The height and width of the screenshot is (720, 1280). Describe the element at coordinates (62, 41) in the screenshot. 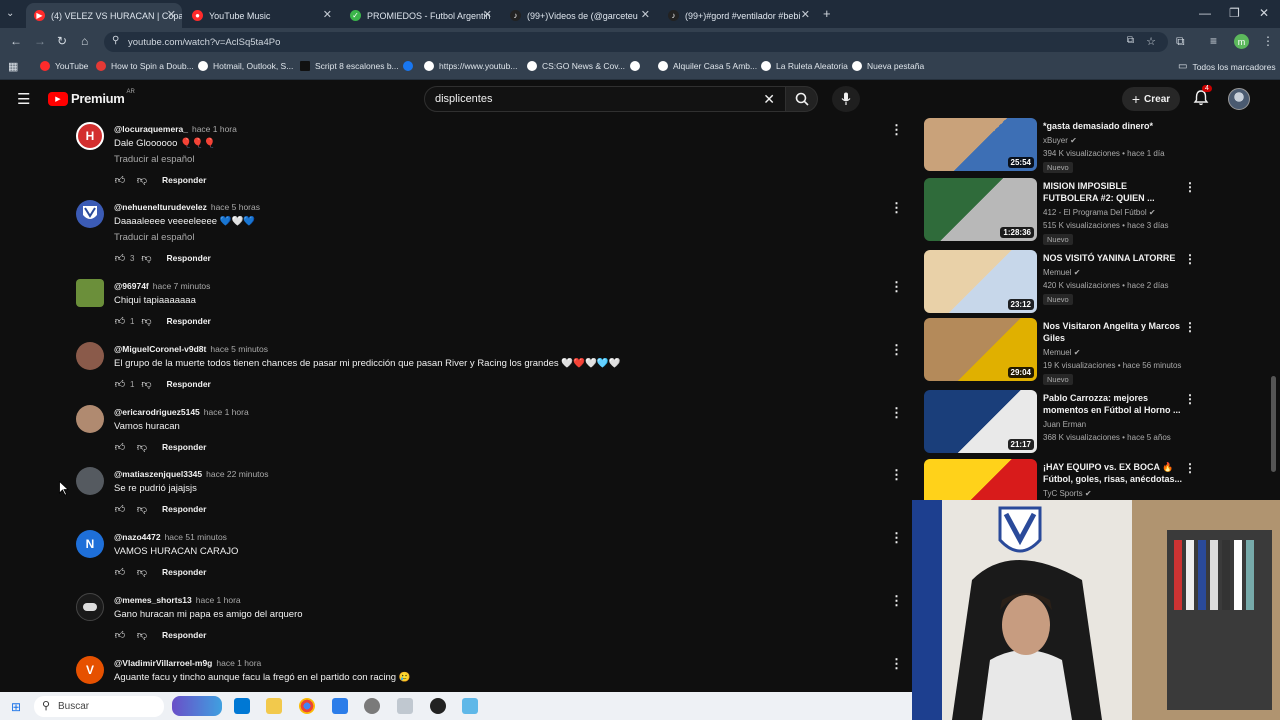

I see `reload-icon: ↻` at that location.